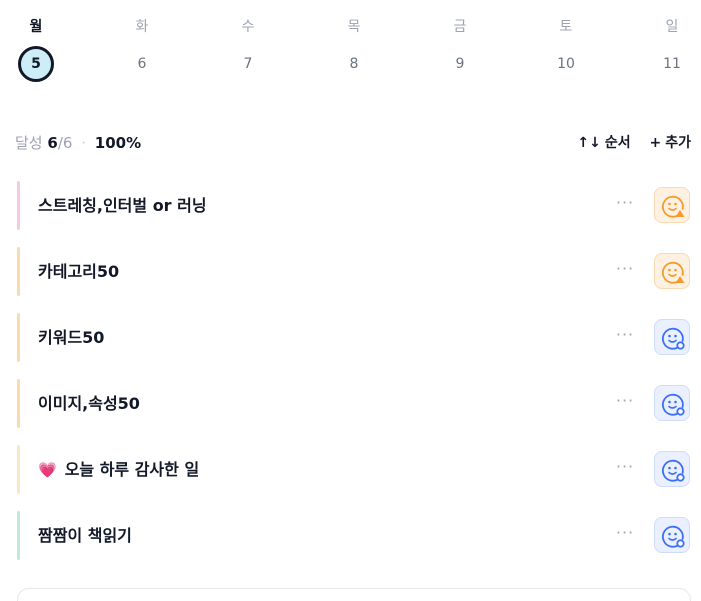  I want to click on add-label: 추가, so click(678, 143).